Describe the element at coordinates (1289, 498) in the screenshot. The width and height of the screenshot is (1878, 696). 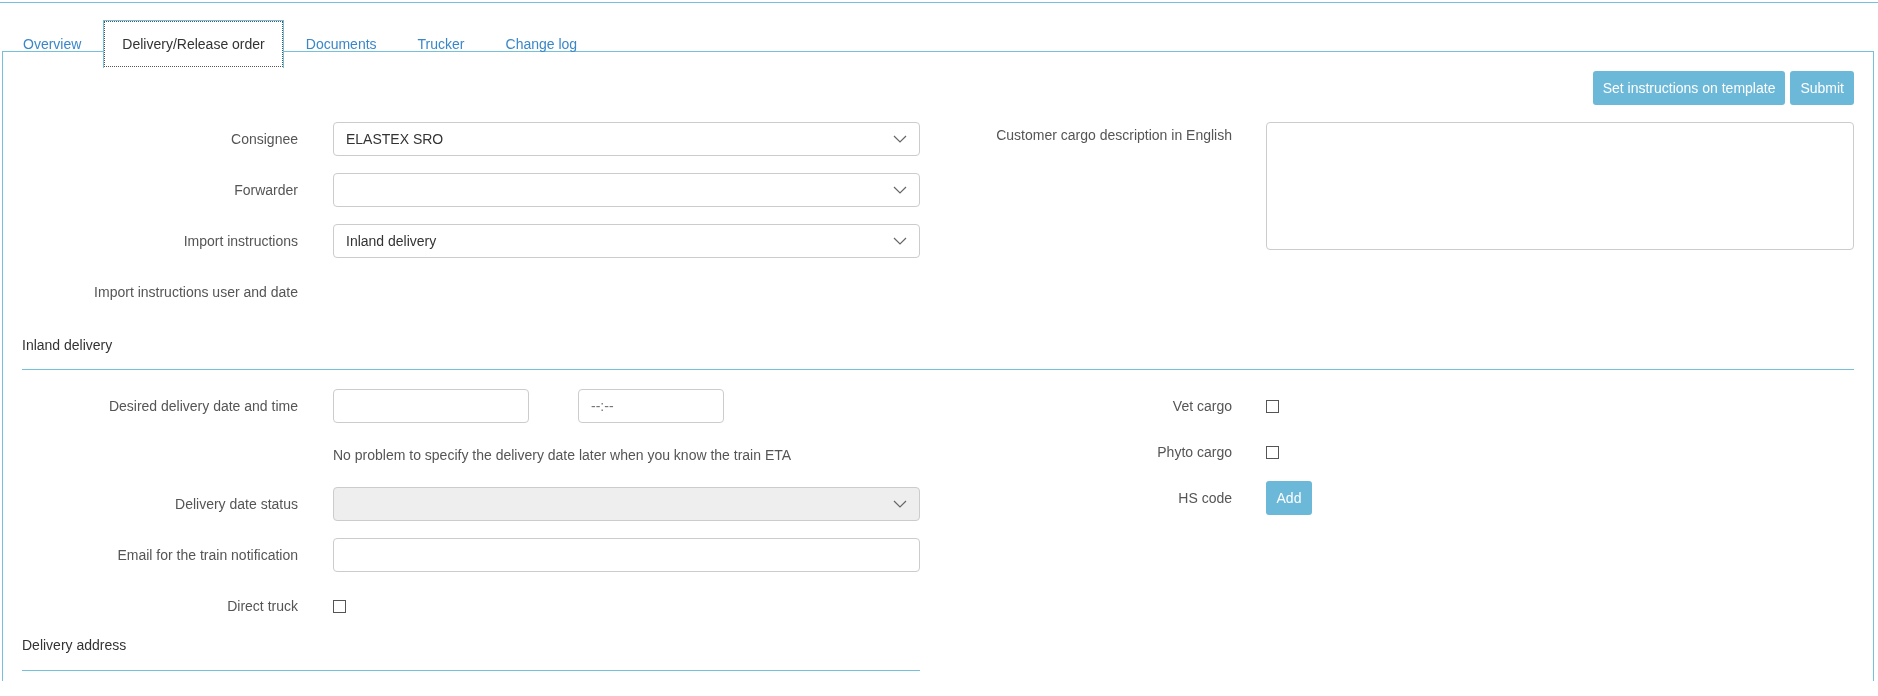
I see `add-button: Add` at that location.